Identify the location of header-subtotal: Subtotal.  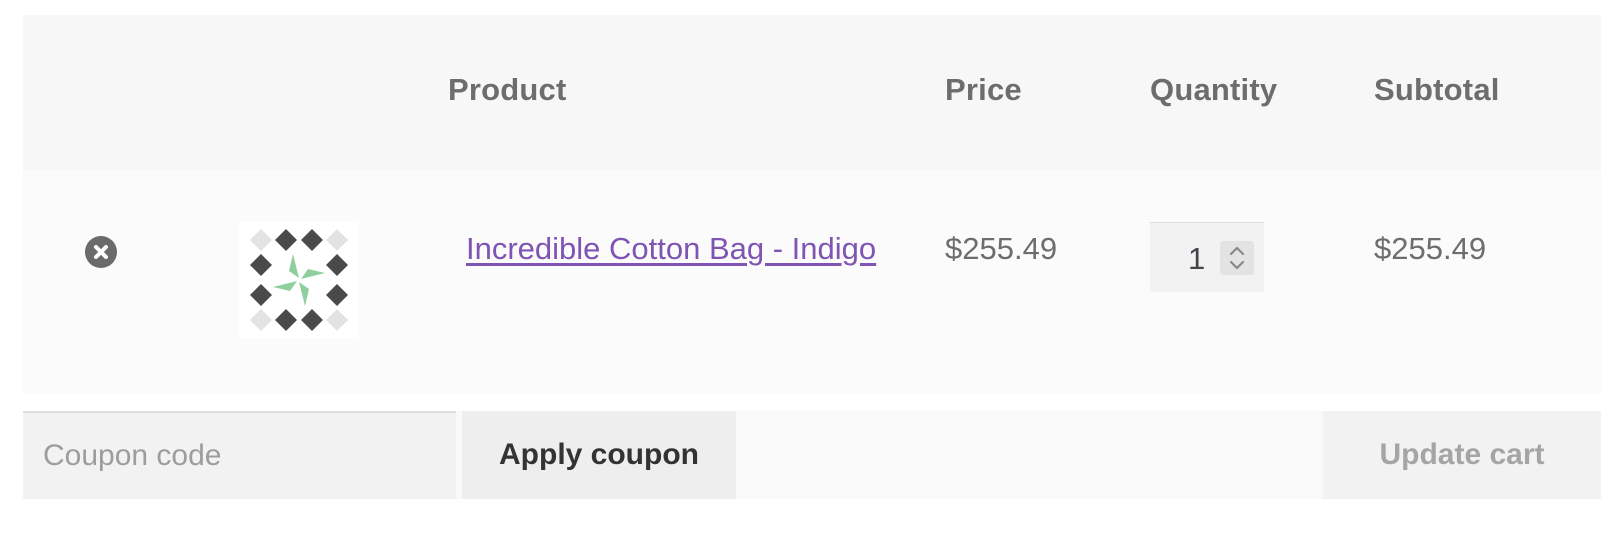
(1437, 89).